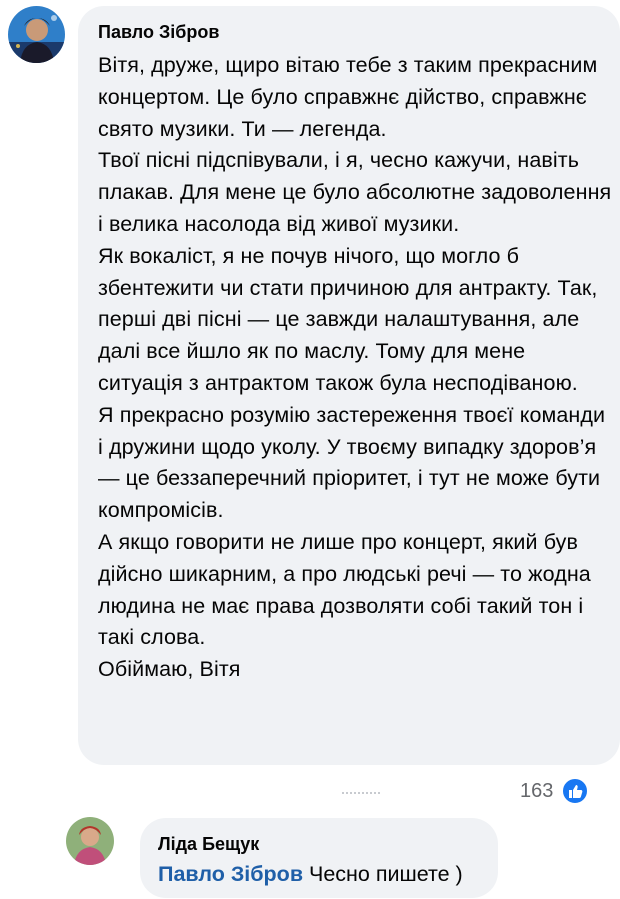  Describe the element at coordinates (537, 790) in the screenshot. I see `reaction-count: 163` at that location.